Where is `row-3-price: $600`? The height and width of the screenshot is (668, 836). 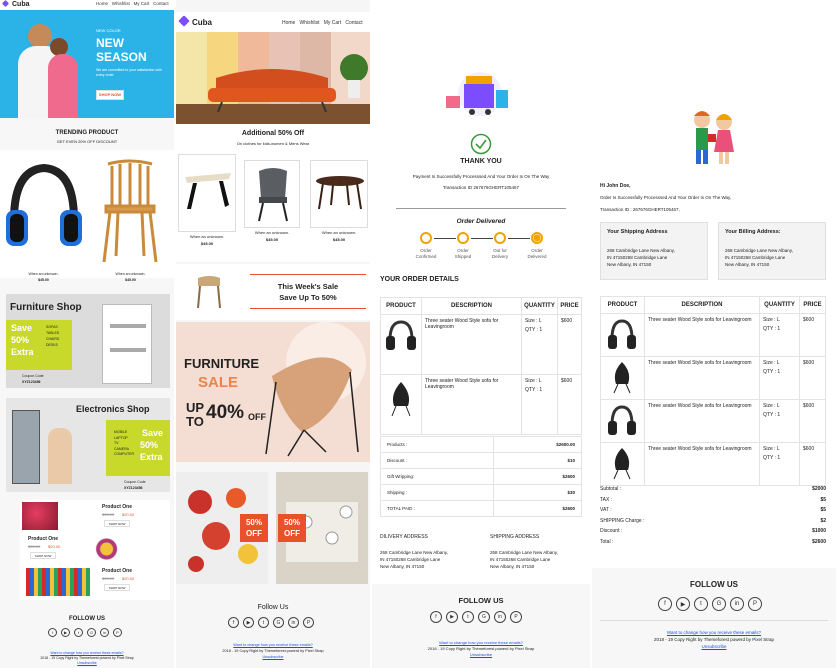
row-3-price: $600 is located at coordinates (812, 421).